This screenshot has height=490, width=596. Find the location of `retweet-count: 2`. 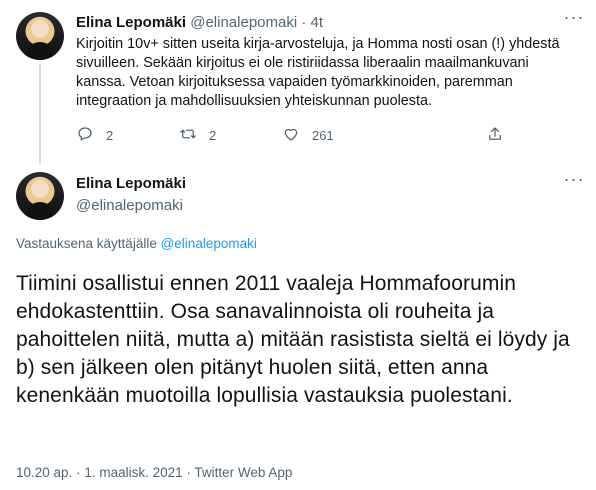

retweet-count: 2 is located at coordinates (213, 135).